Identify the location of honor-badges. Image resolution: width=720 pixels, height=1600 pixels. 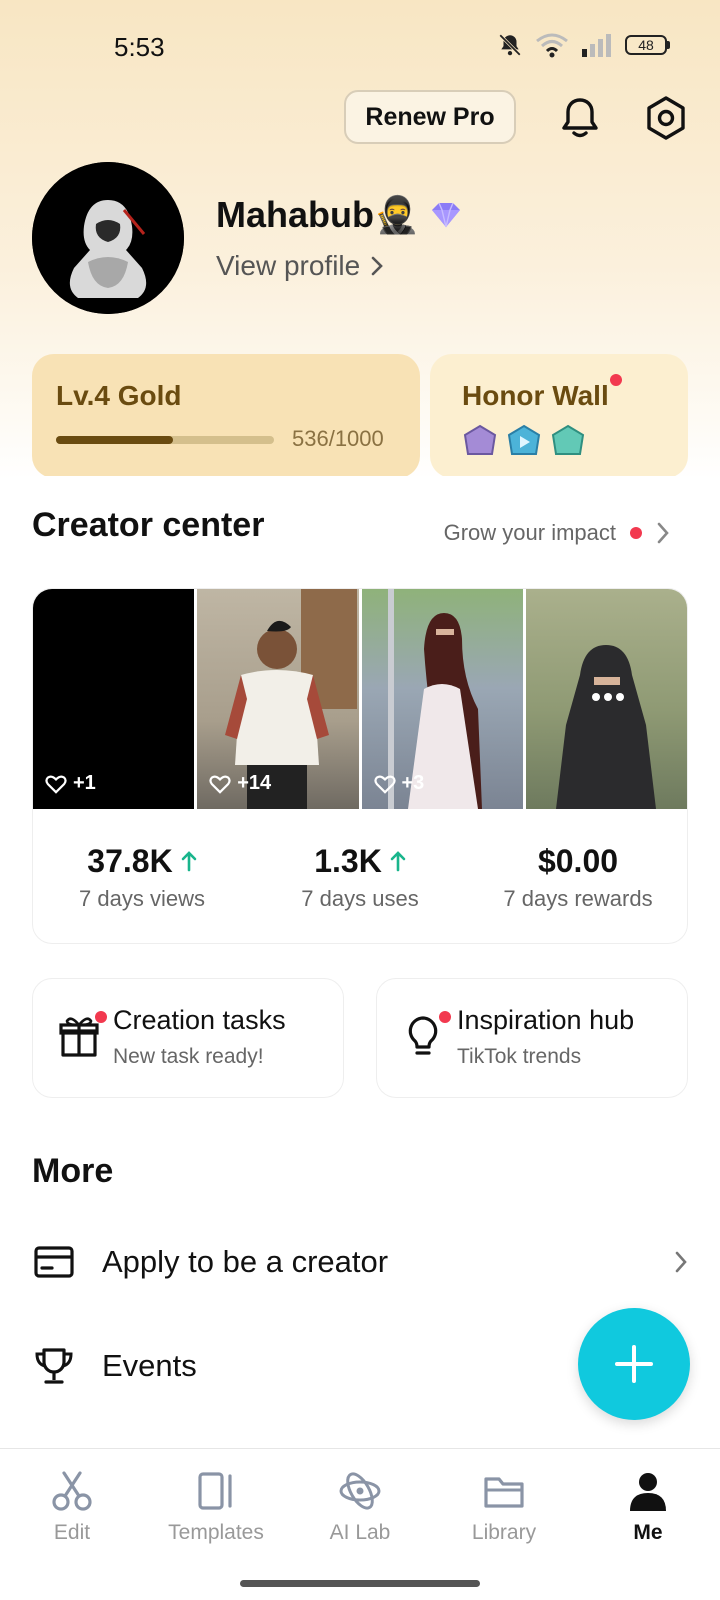
(524, 442).